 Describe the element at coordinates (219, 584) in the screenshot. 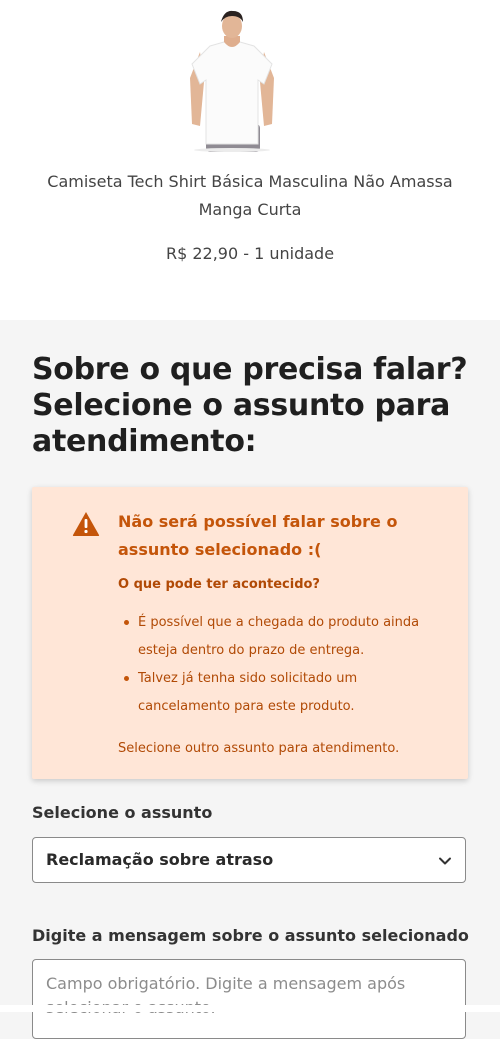

I see `alert-subtitle: O que pode ter acontecido?` at that location.